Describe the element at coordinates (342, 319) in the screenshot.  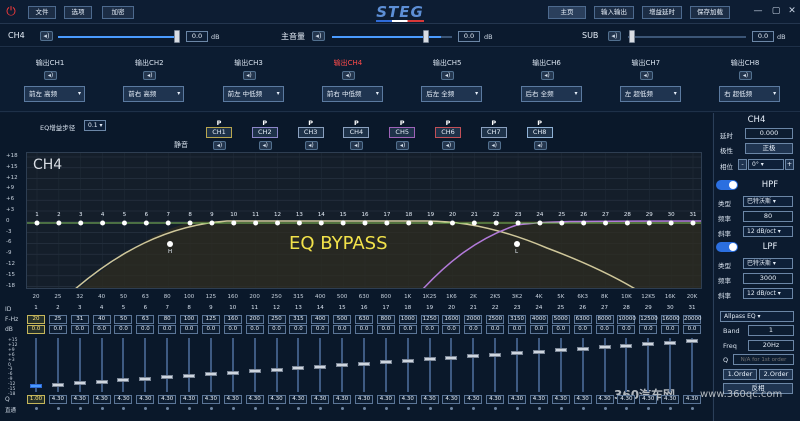
I see `band-freq-input: 500` at that location.